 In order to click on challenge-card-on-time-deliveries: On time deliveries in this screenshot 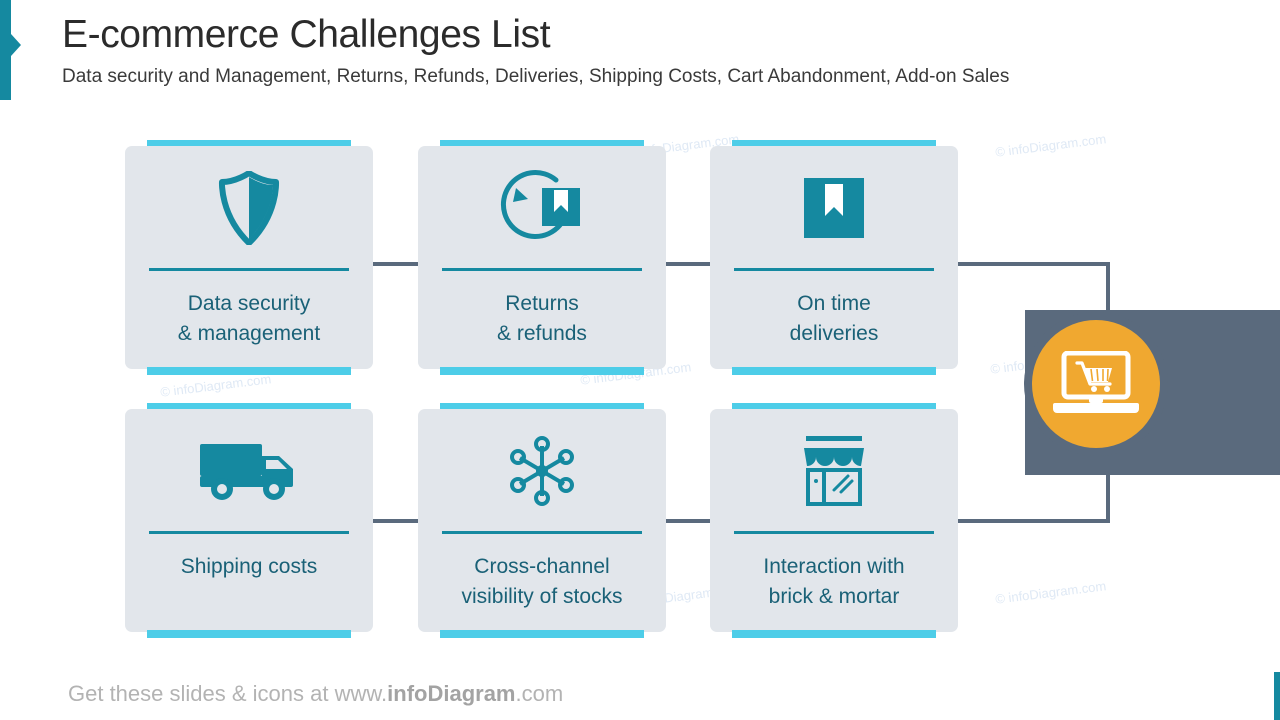, I will do `click(834, 257)`.